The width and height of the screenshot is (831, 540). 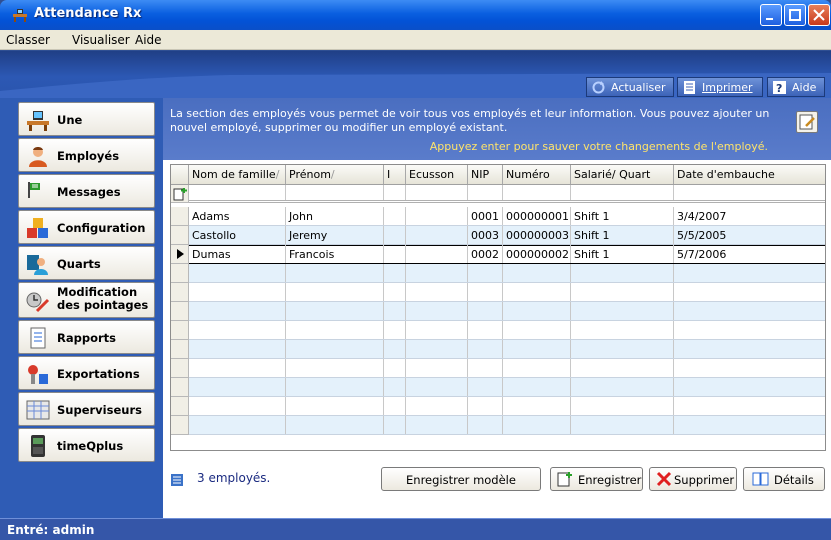 I want to click on help-button: ? Aide, so click(x=796, y=87).